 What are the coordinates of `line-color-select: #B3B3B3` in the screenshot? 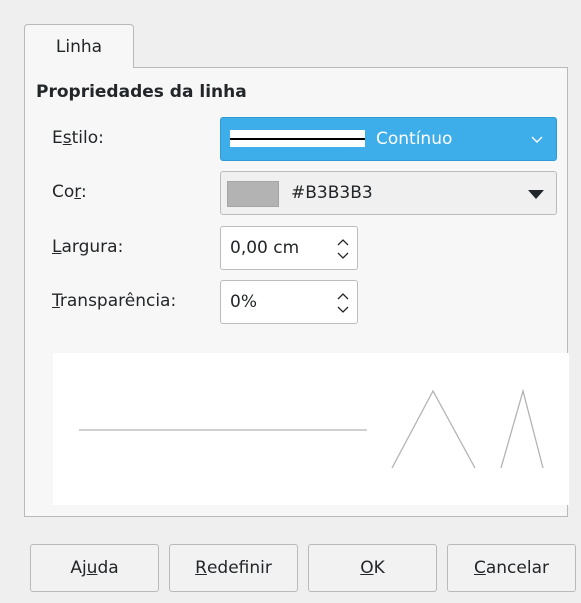 It's located at (388, 193).